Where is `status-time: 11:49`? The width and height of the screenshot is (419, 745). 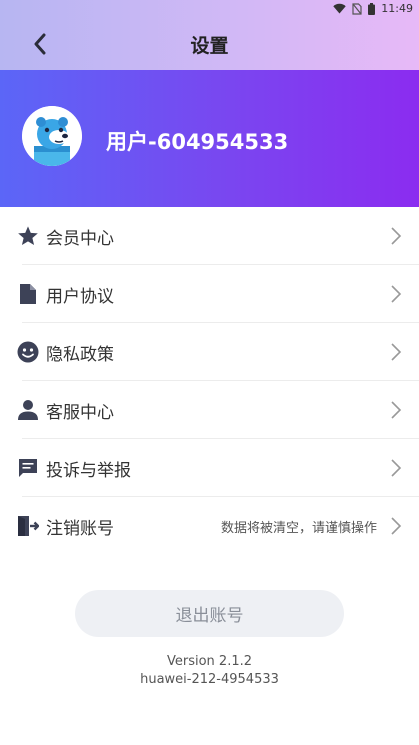 status-time: 11:49 is located at coordinates (397, 8).